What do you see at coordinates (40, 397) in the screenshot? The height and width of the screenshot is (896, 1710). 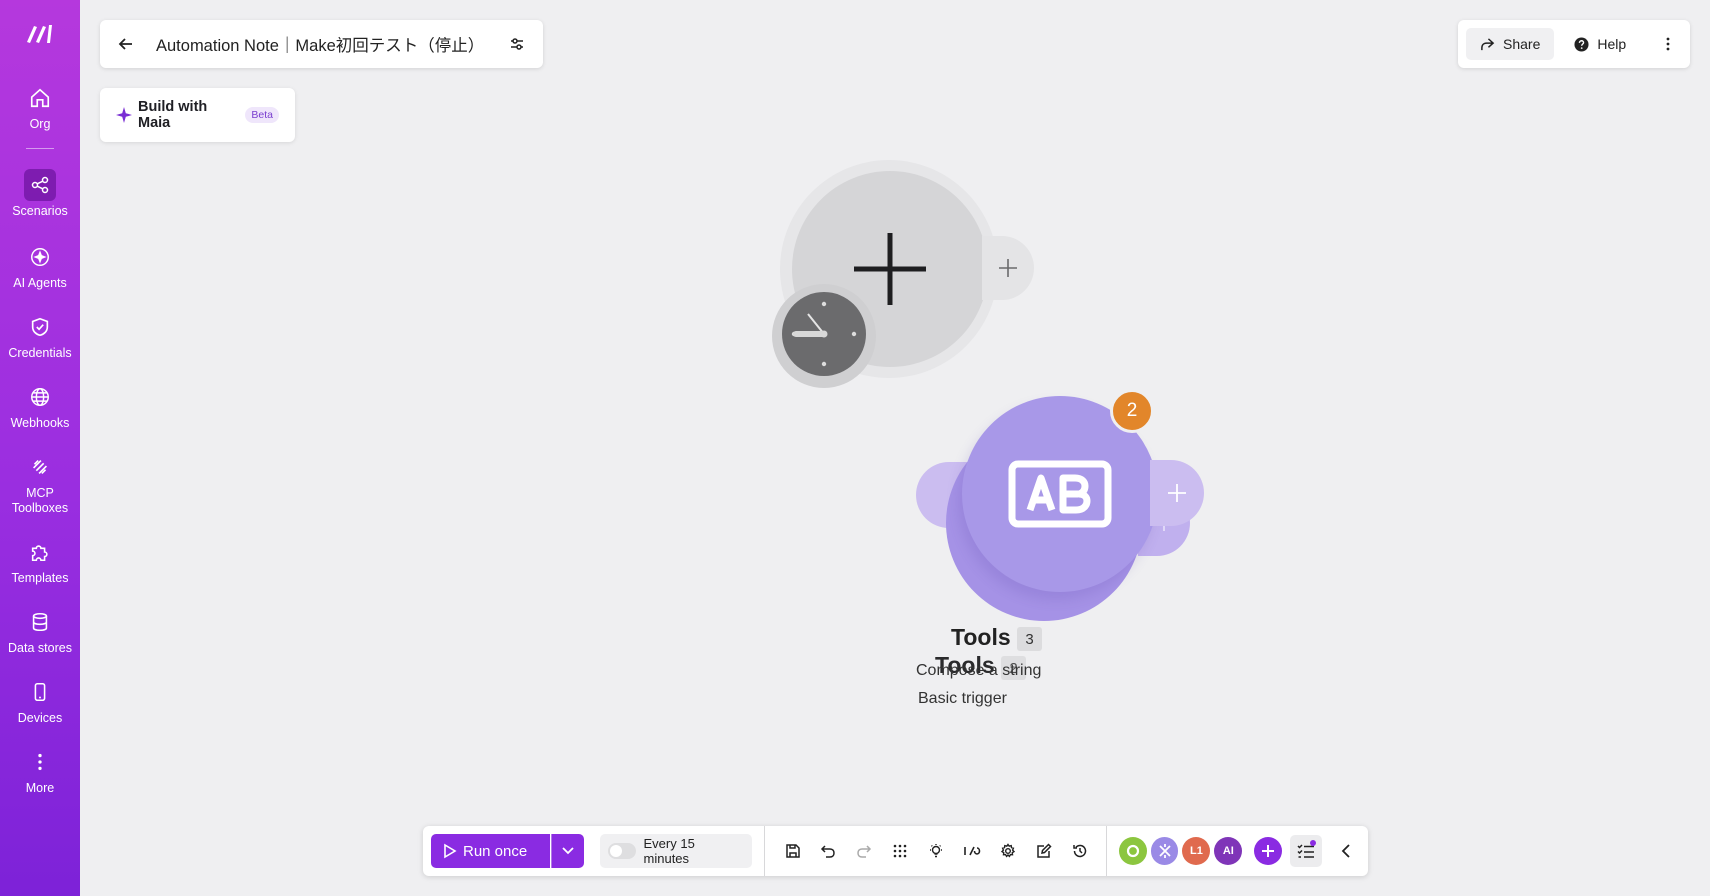 I see `globe-icon` at bounding box center [40, 397].